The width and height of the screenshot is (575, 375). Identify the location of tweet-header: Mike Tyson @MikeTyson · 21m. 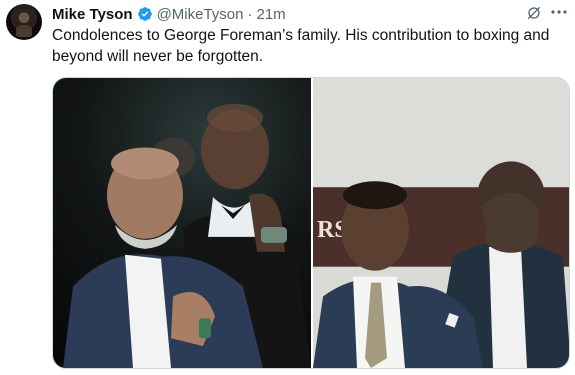
(169, 14).